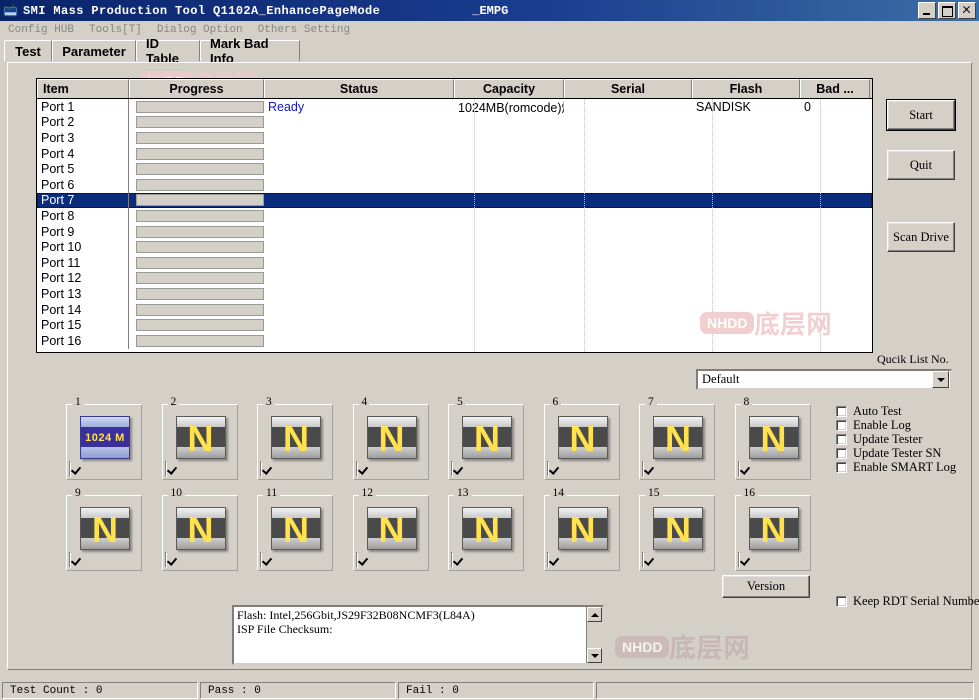 This screenshot has height=700, width=979. I want to click on tab-test: Test, so click(28, 50).